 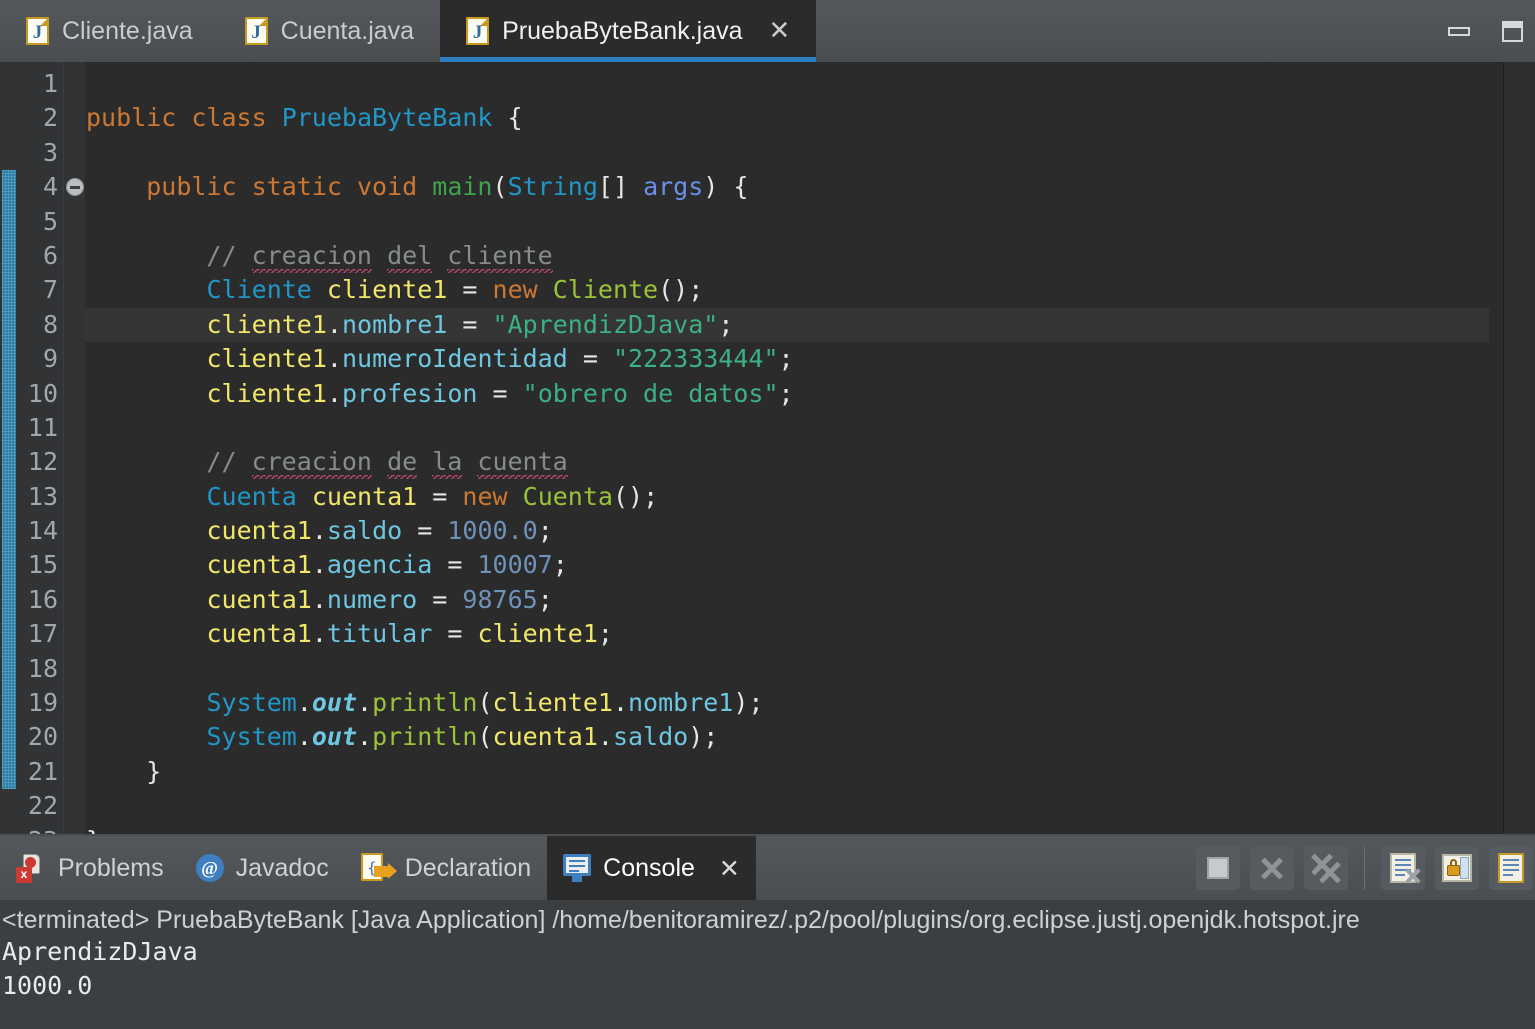 What do you see at coordinates (1365, 868) in the screenshot?
I see `console-toolbar` at bounding box center [1365, 868].